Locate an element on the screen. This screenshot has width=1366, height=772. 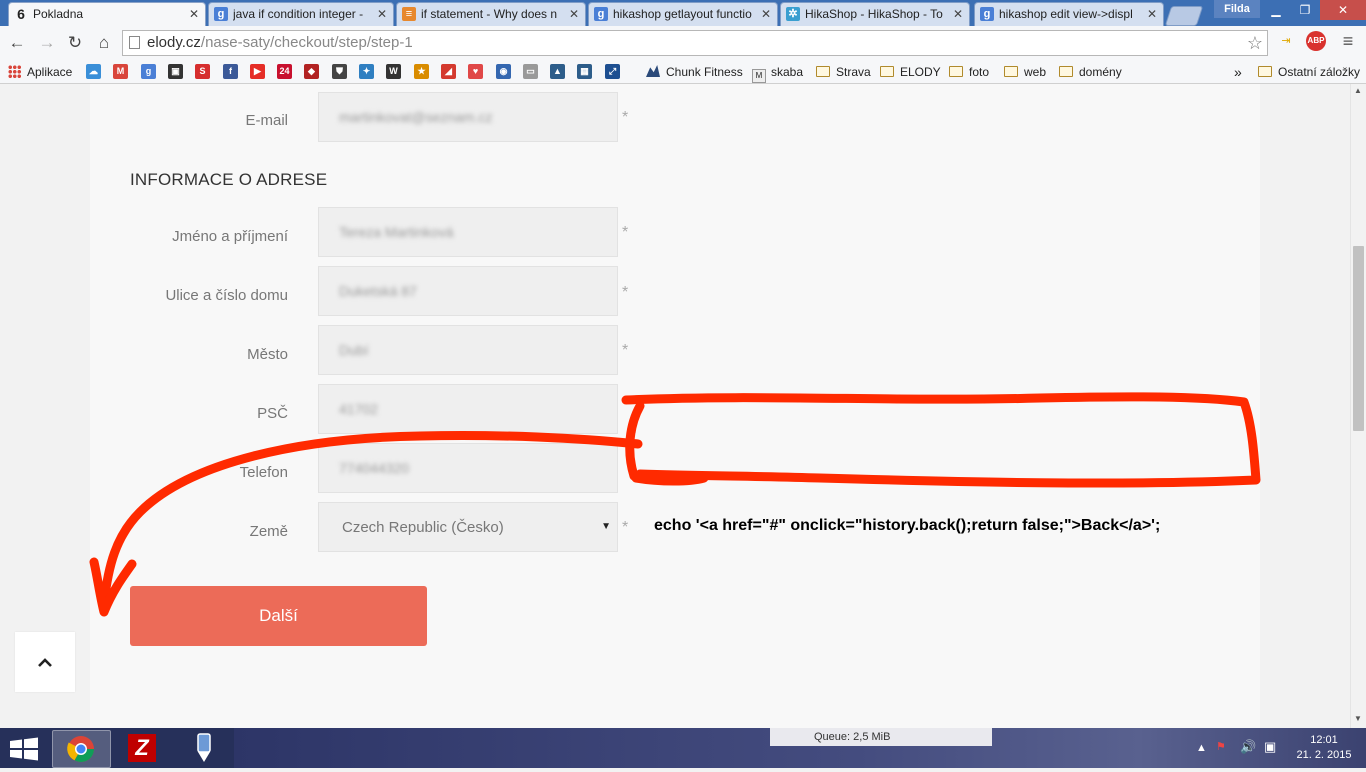
minimize-icon: ▁ is located at coordinates (1276, 10).